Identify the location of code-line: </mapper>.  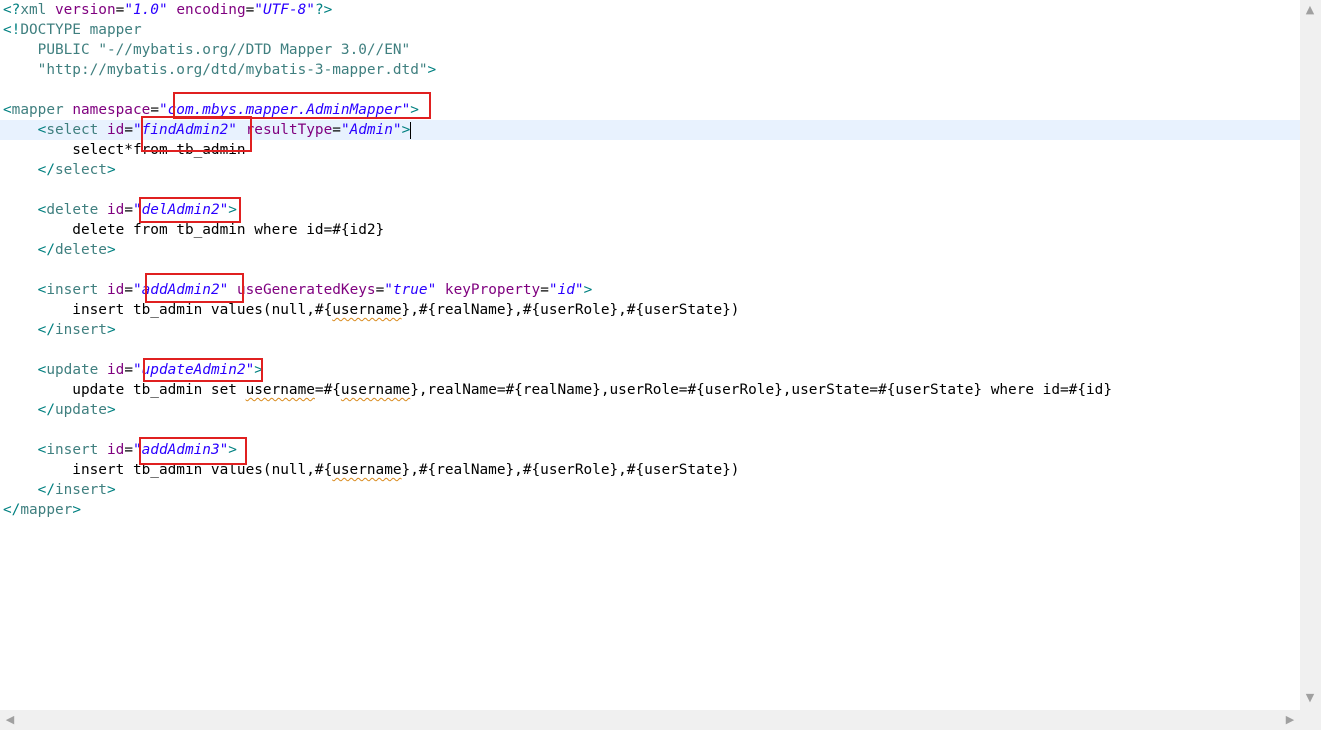
(651, 510).